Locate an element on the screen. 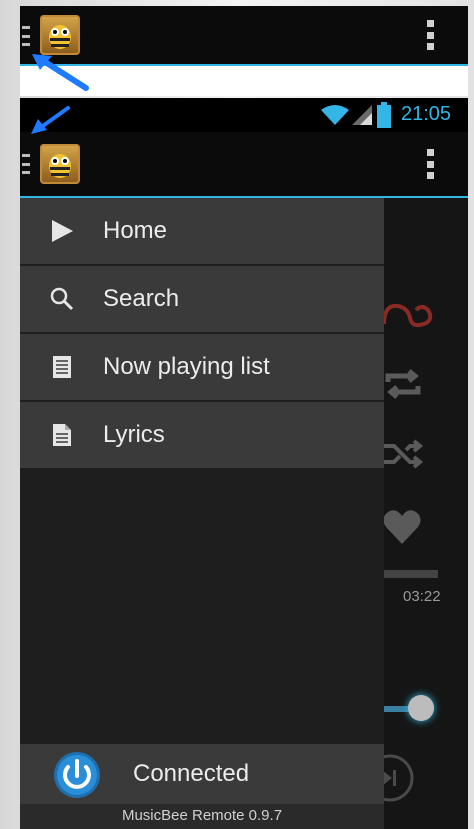 This screenshot has width=474, height=829. play-icon is located at coordinates (62, 231).